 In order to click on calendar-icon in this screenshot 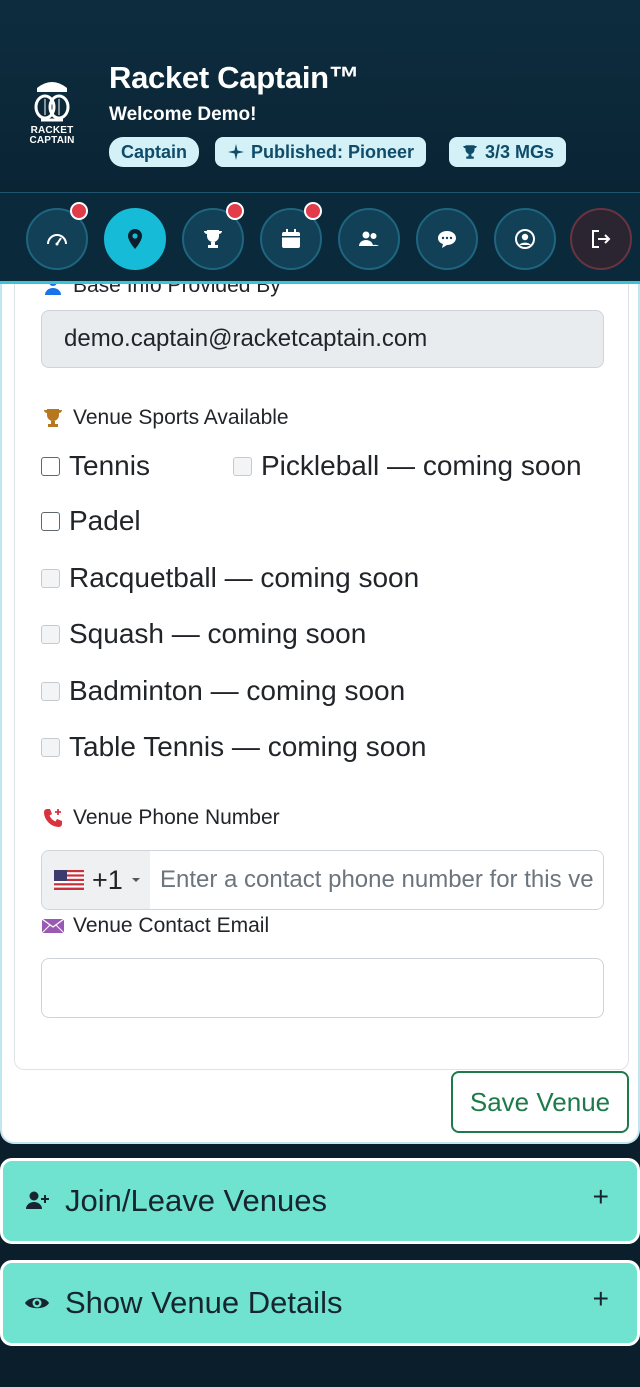, I will do `click(291, 238)`.